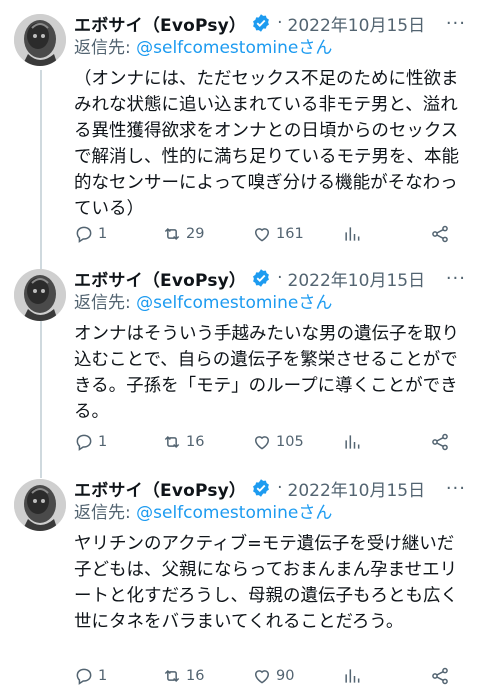 The image size is (480, 698). Describe the element at coordinates (195, 234) in the screenshot. I see `retweet-count: 29` at that location.